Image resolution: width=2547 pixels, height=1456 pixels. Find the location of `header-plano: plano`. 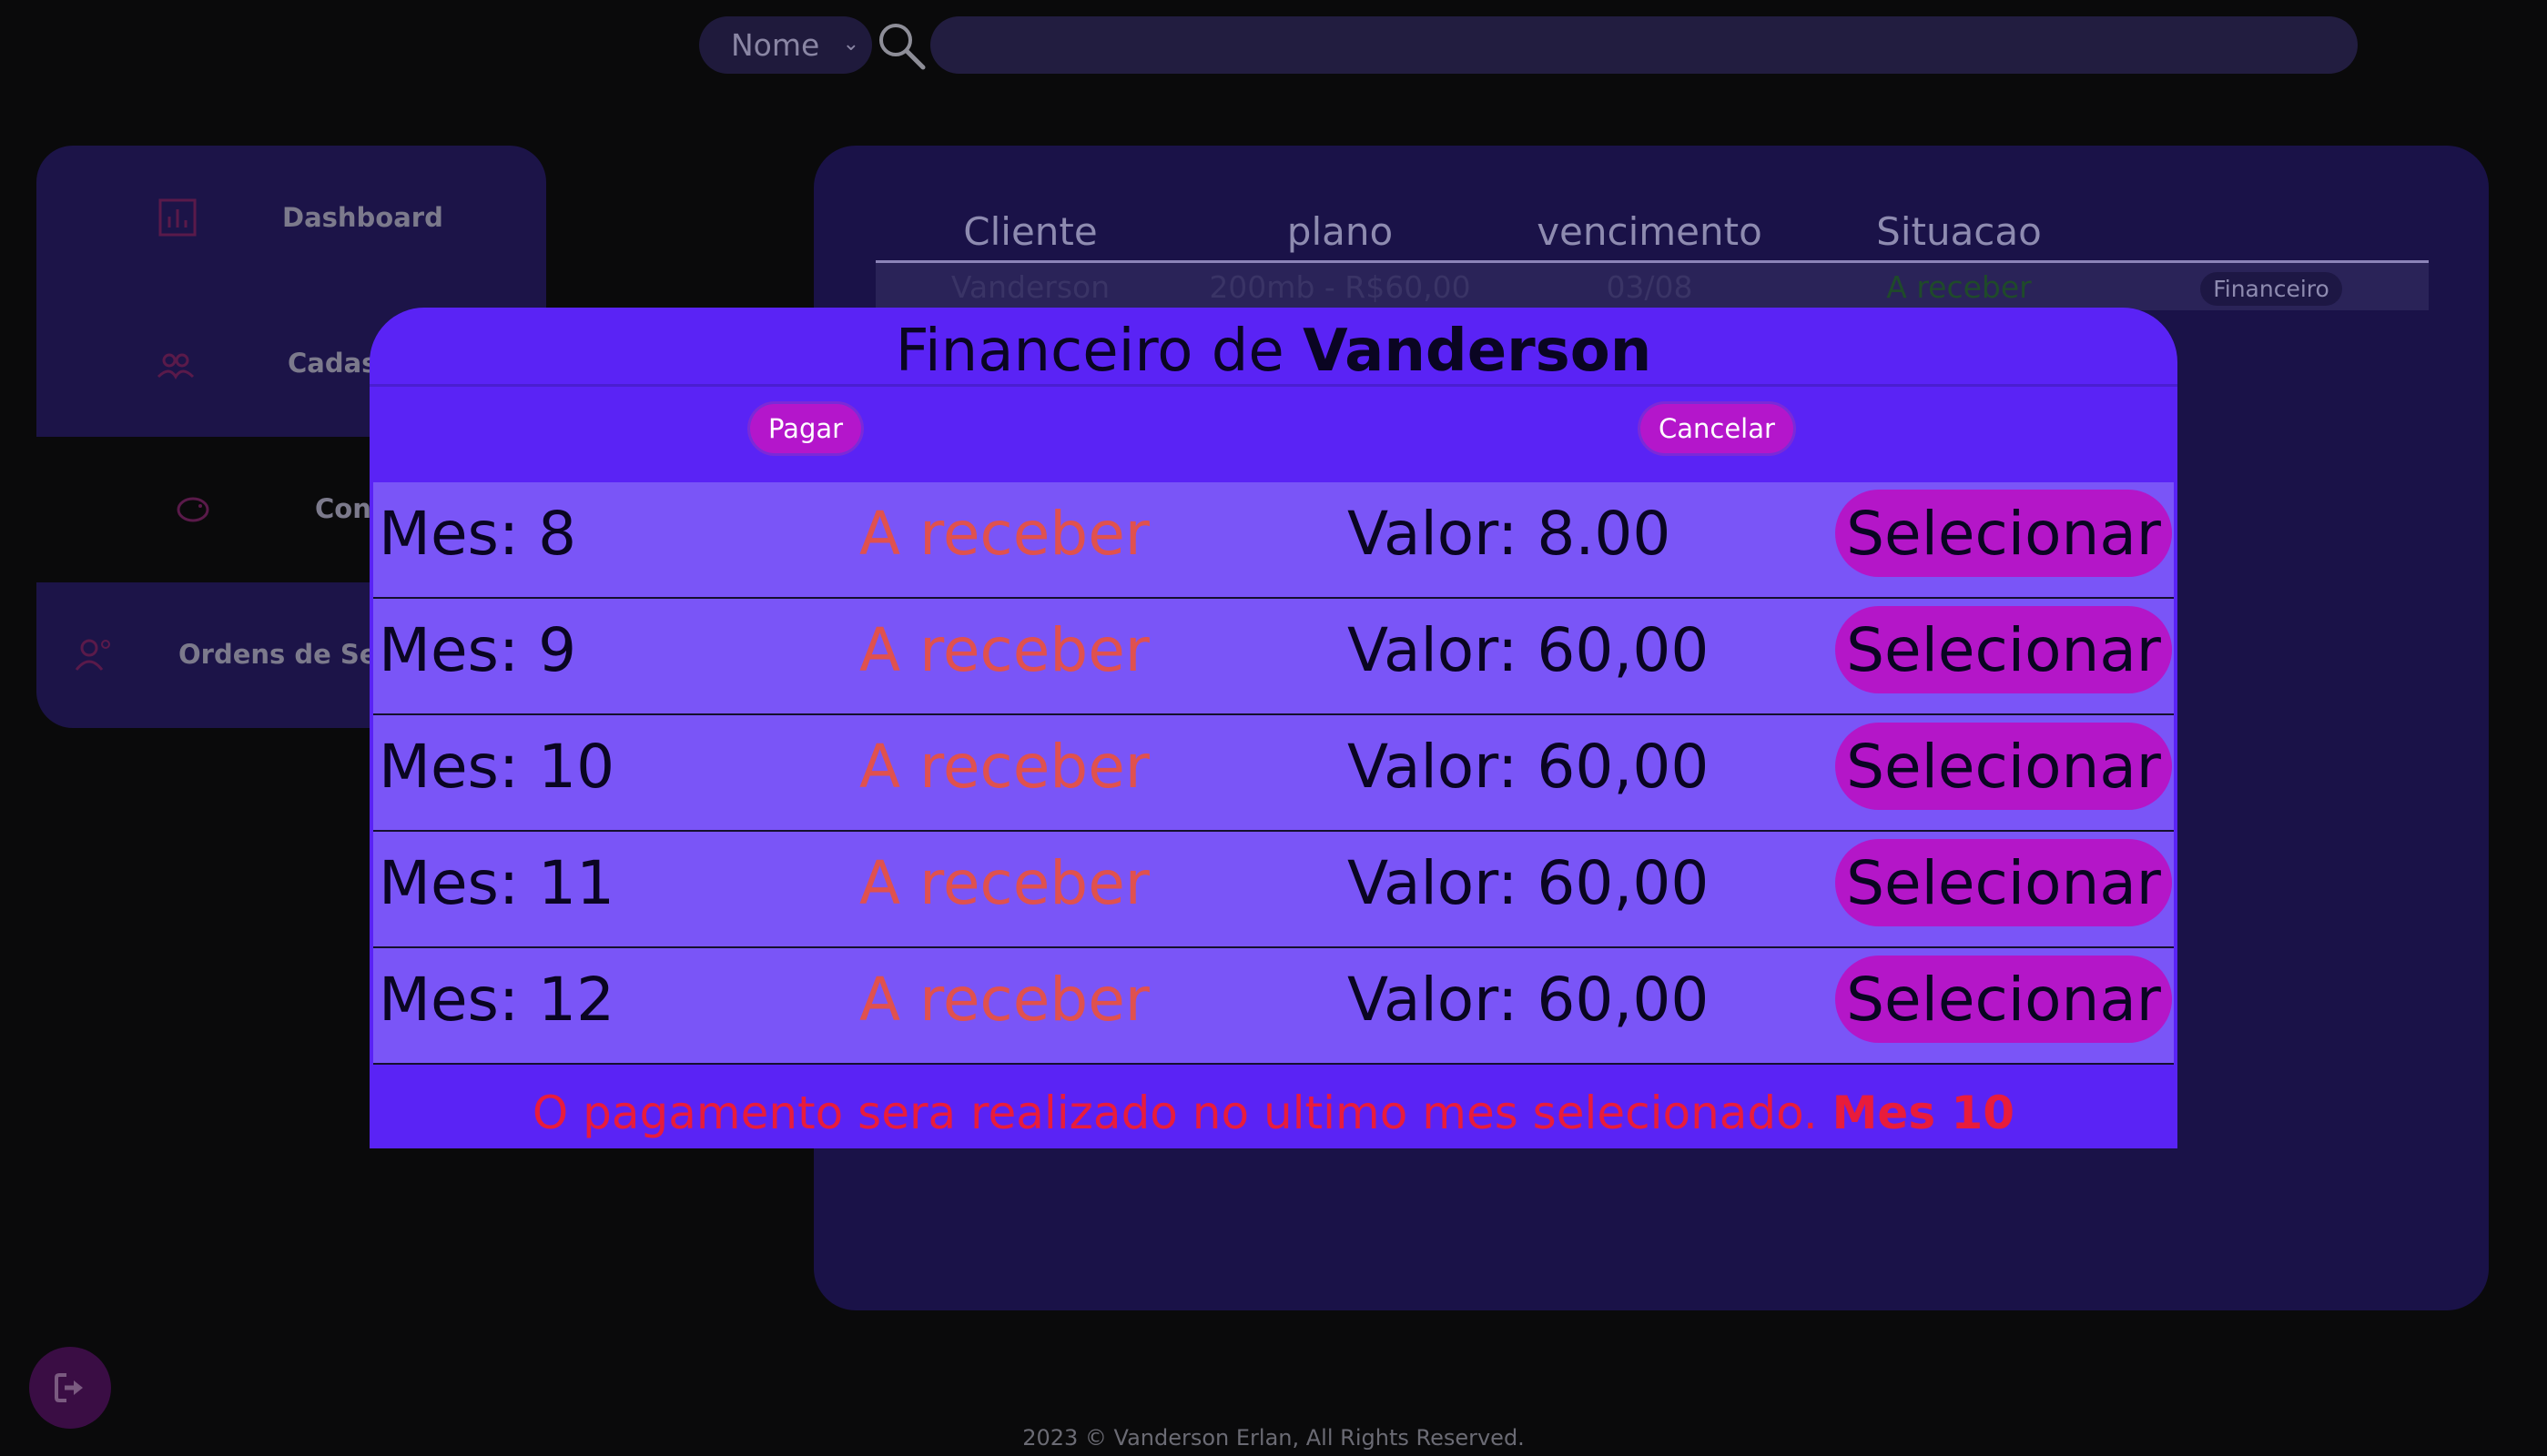

header-plano: plano is located at coordinates (1340, 232).